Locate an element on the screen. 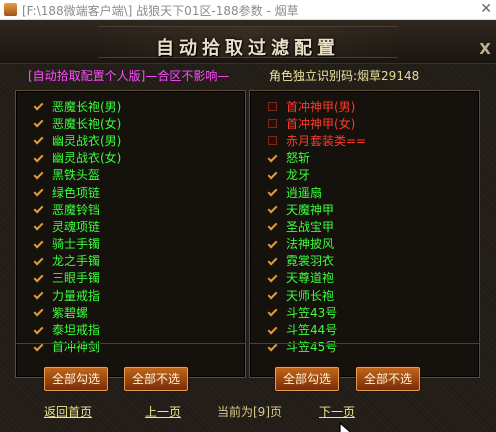  filter-item: 斗笠44号 is located at coordinates (317, 329).